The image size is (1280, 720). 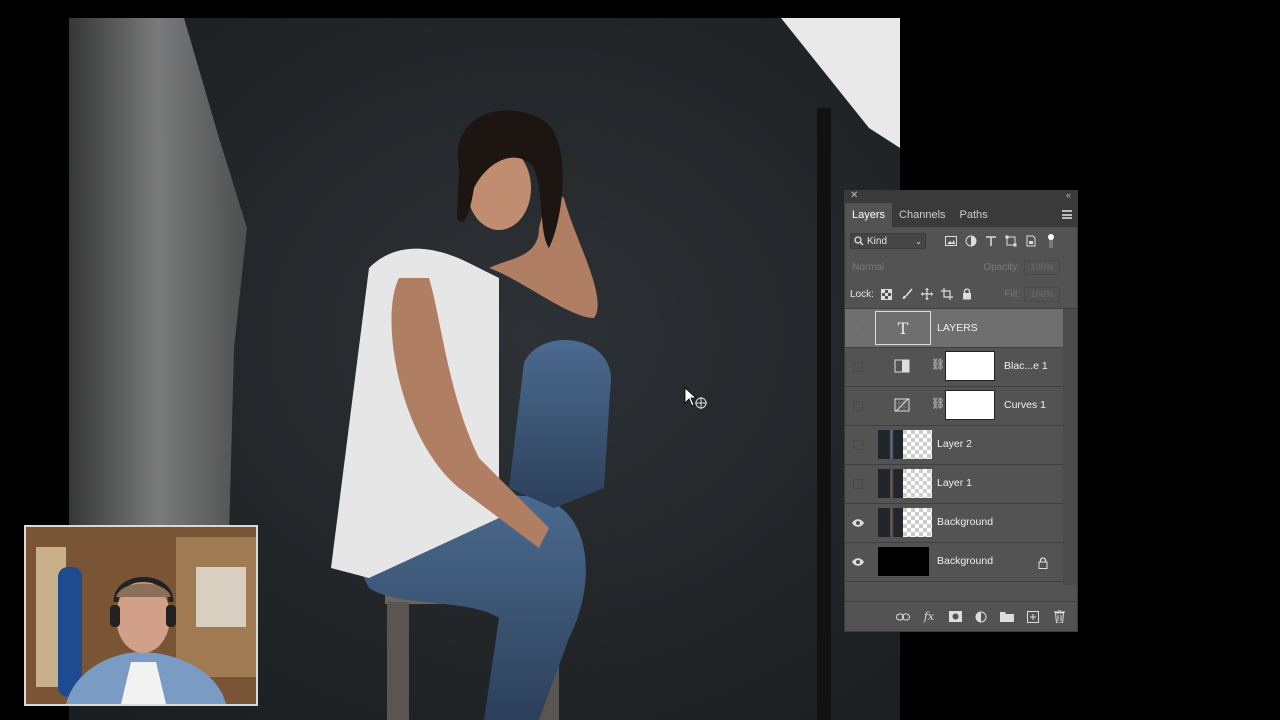 I want to click on layer-name: Layer 2, so click(x=954, y=444).